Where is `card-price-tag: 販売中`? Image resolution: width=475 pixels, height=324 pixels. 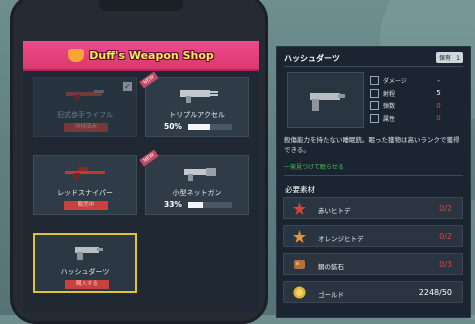 card-price-tag: 販売中 is located at coordinates (86, 205).